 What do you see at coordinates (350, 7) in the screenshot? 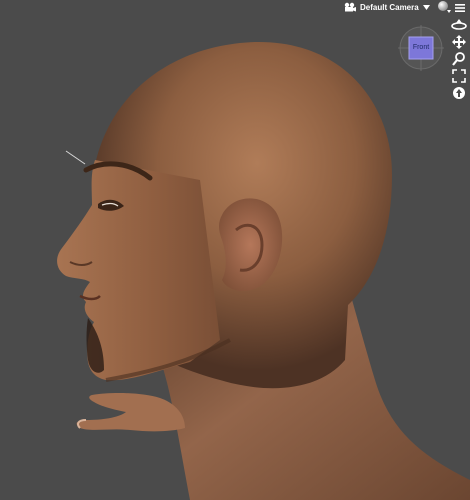
I see `camera-icon` at bounding box center [350, 7].